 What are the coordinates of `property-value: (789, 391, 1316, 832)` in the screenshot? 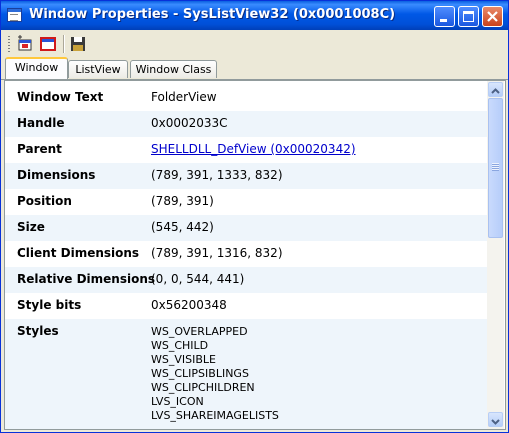 It's located at (217, 253).